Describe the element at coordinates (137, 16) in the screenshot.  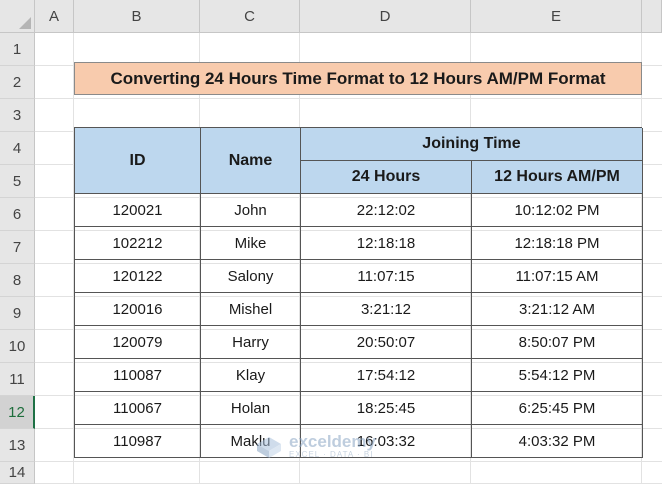
I see `column-header-b: B` at that location.